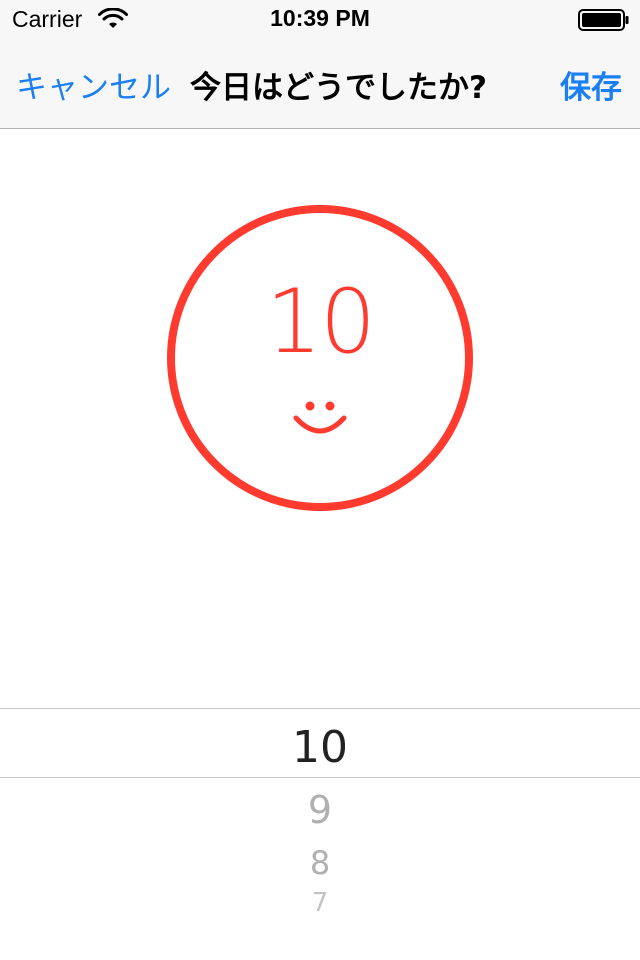  Describe the element at coordinates (338, 88) in the screenshot. I see `page-title: 今日はどうでしたか?` at that location.